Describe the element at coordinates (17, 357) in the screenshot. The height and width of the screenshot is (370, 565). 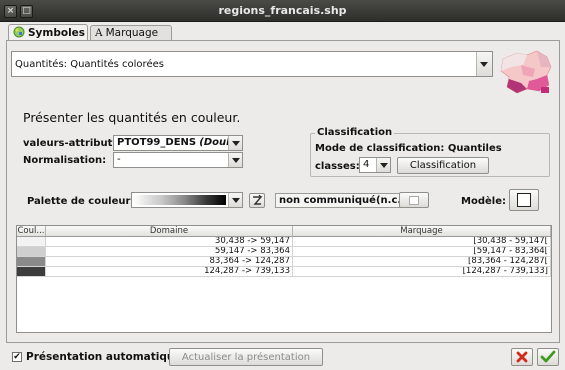
I see `auto-presentation-checkbox: ✔` at that location.